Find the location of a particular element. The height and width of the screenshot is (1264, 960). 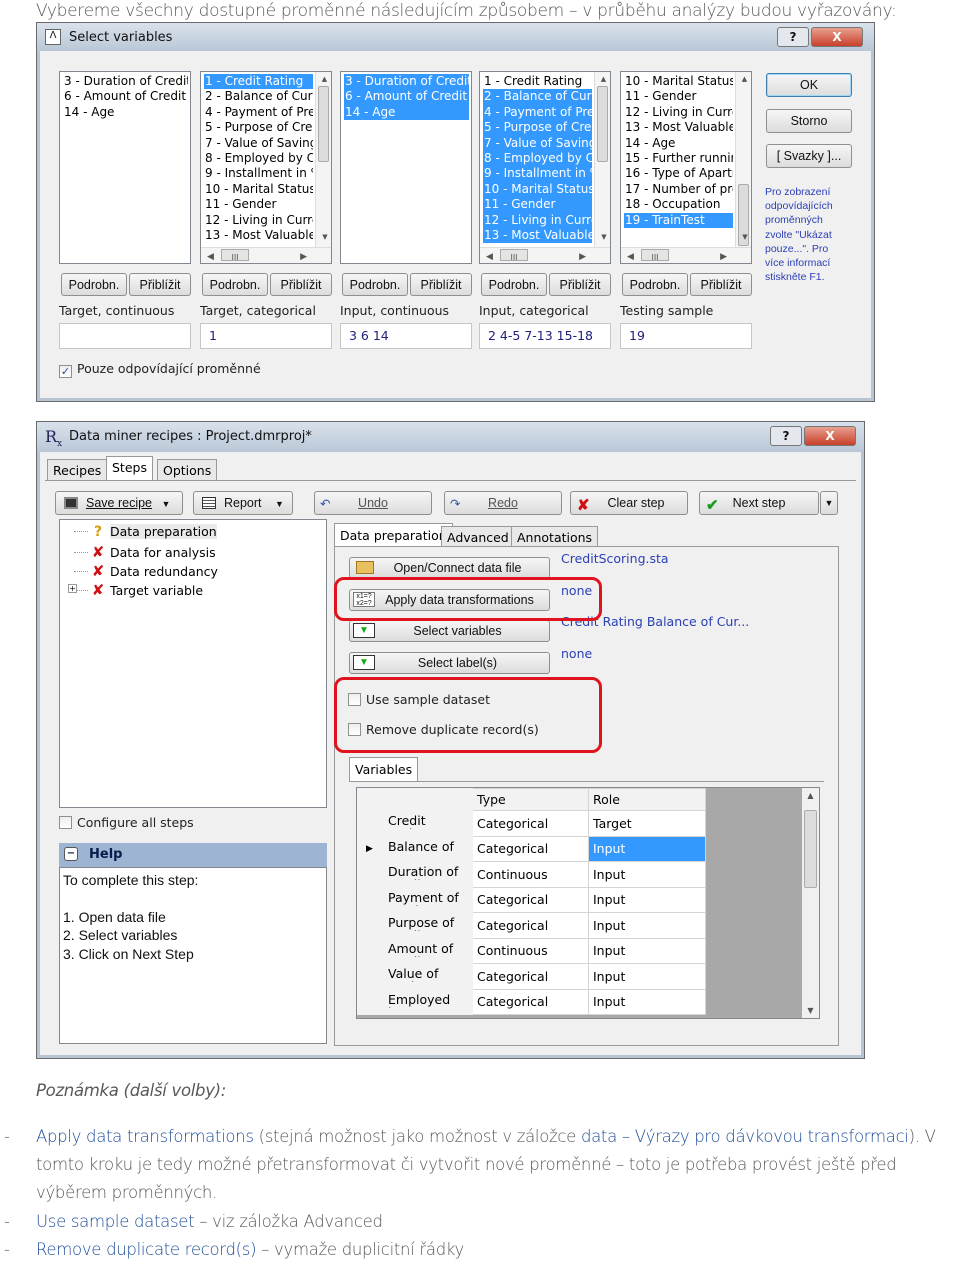

help-header: − Help is located at coordinates (193, 855).